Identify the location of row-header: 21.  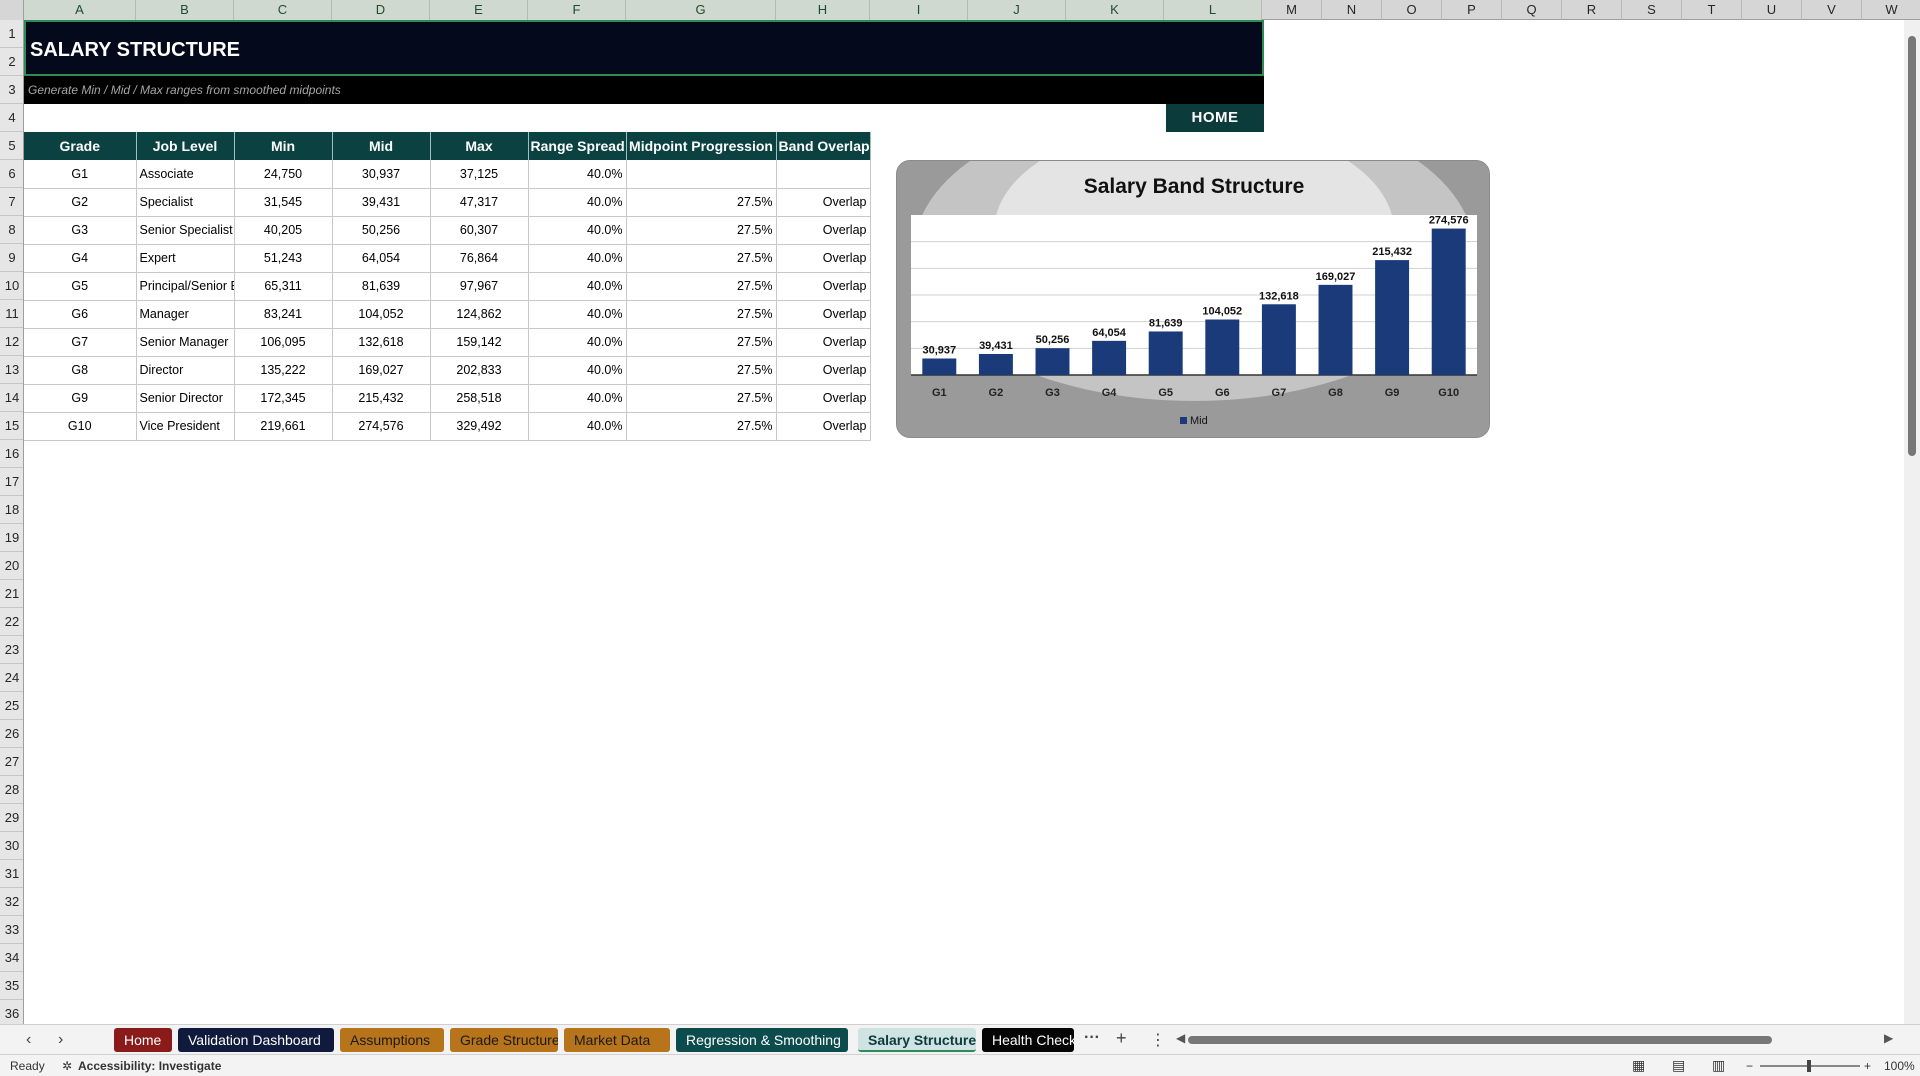
(11, 594).